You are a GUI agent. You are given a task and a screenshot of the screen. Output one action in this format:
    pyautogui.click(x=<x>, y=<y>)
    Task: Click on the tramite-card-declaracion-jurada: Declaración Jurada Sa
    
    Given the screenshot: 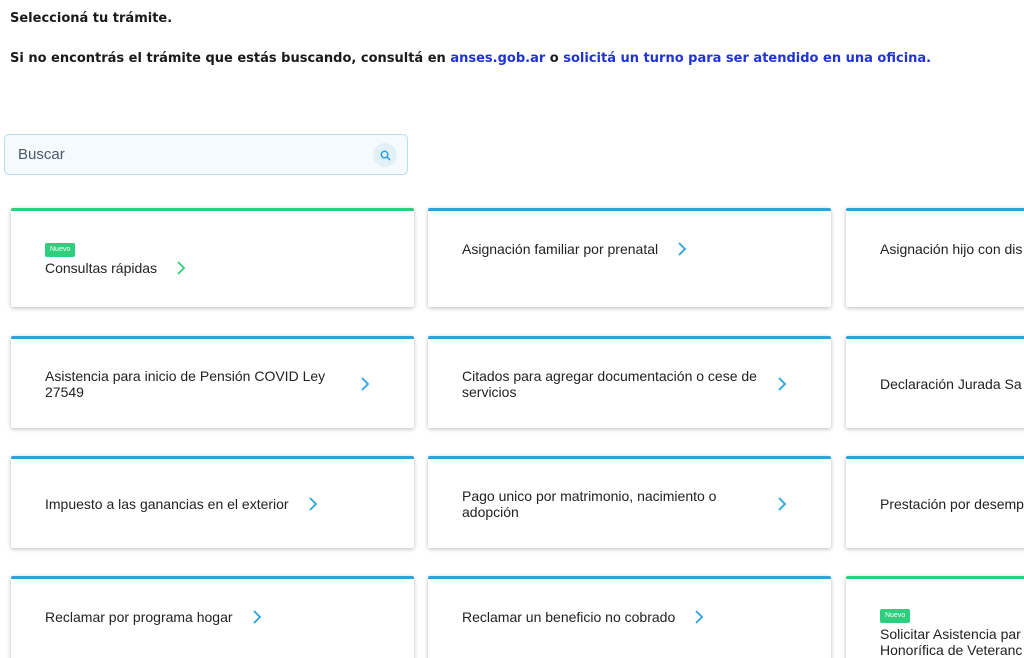 What is the action you would take?
    pyautogui.click(x=935, y=382)
    